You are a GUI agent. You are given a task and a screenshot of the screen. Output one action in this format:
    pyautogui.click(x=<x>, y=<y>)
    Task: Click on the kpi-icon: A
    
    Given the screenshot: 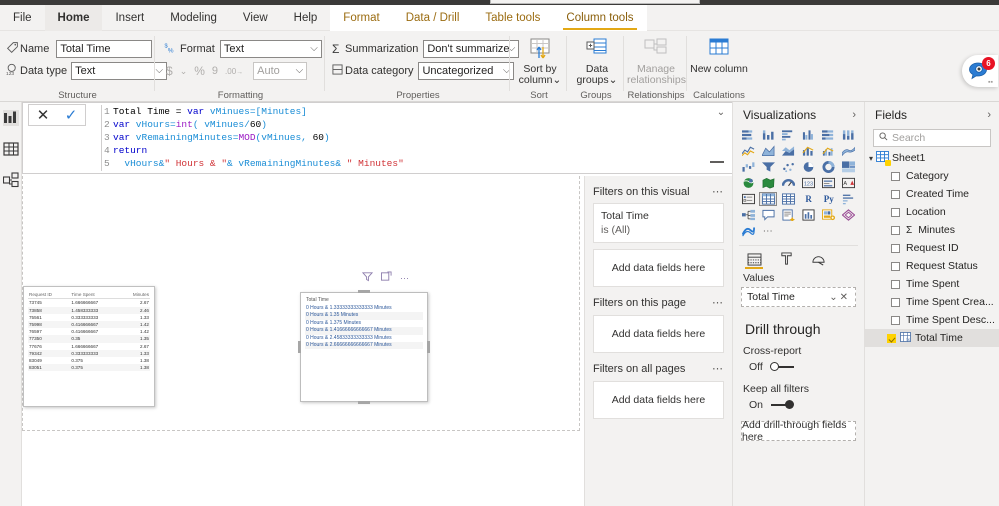 What is the action you would take?
    pyautogui.click(x=849, y=183)
    